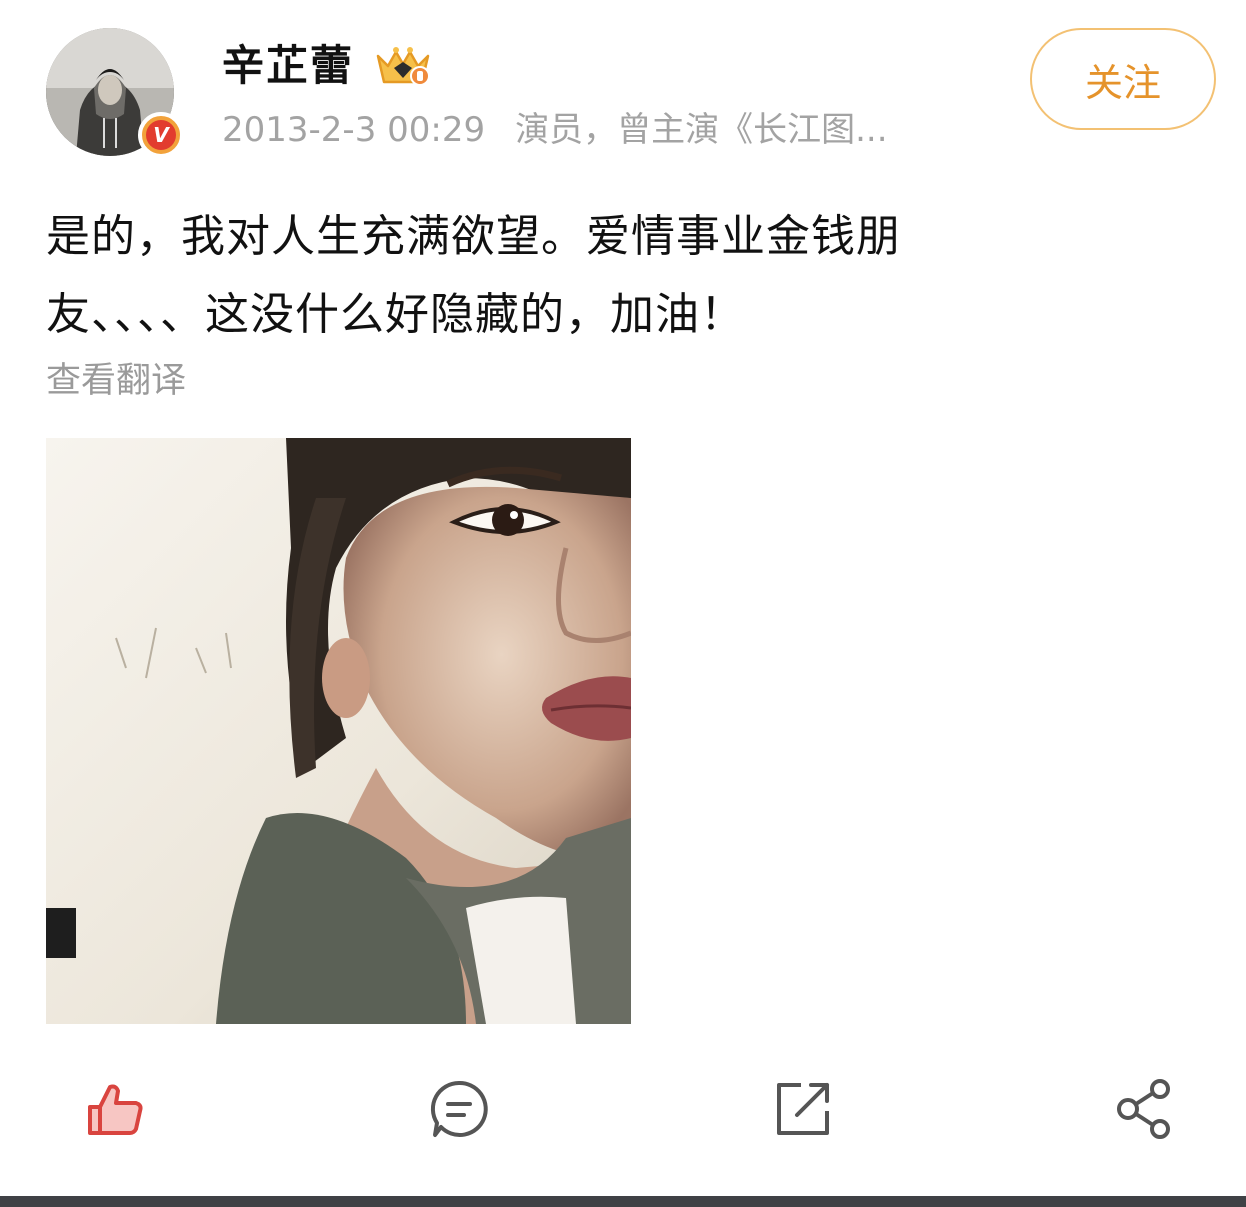 The width and height of the screenshot is (1246, 1207). Describe the element at coordinates (116, 381) in the screenshot. I see `translate-link: 查看翻译` at that location.